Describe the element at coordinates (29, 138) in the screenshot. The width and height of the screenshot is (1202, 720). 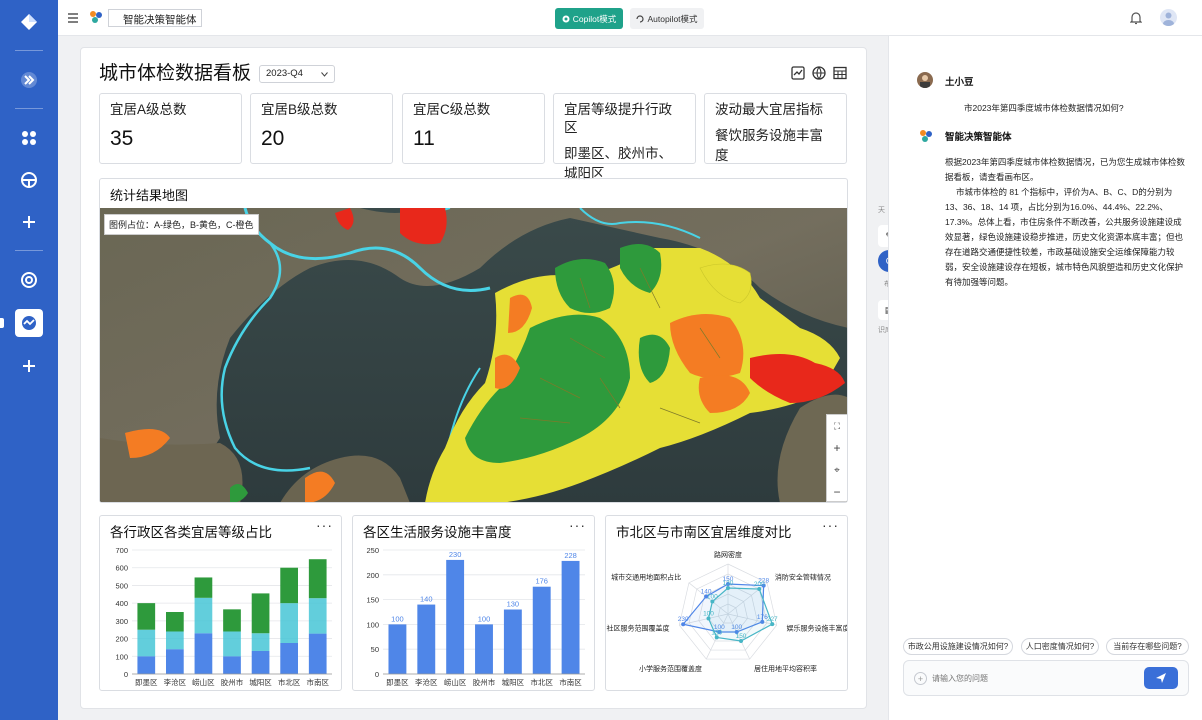
I see `apps-icon` at that location.